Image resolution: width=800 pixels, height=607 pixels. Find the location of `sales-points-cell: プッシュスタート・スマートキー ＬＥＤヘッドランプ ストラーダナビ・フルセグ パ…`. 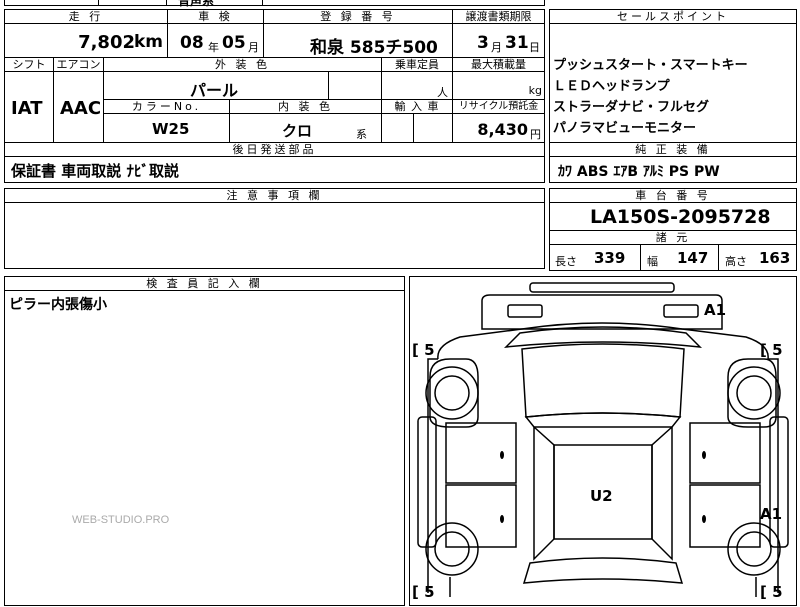

sales-points-cell: プッシュスタート・スマートキー ＬＥＤヘッドランプ ストラーダナビ・フルセグ パ… is located at coordinates (673, 83).